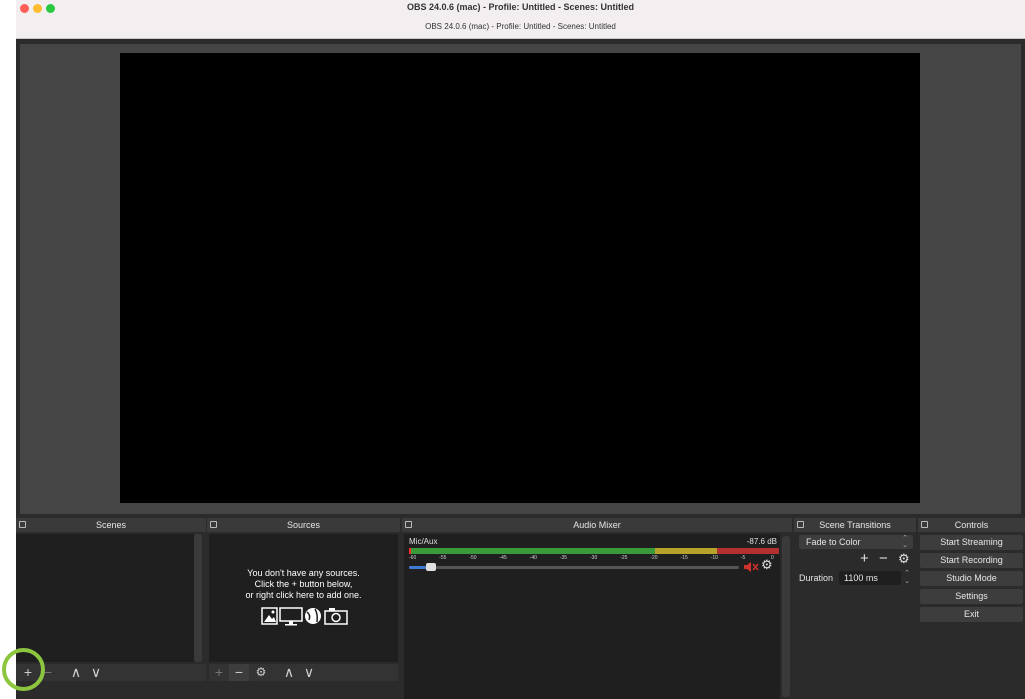 The image size is (1025, 699). I want to click on add-source-button: +, so click(219, 672).